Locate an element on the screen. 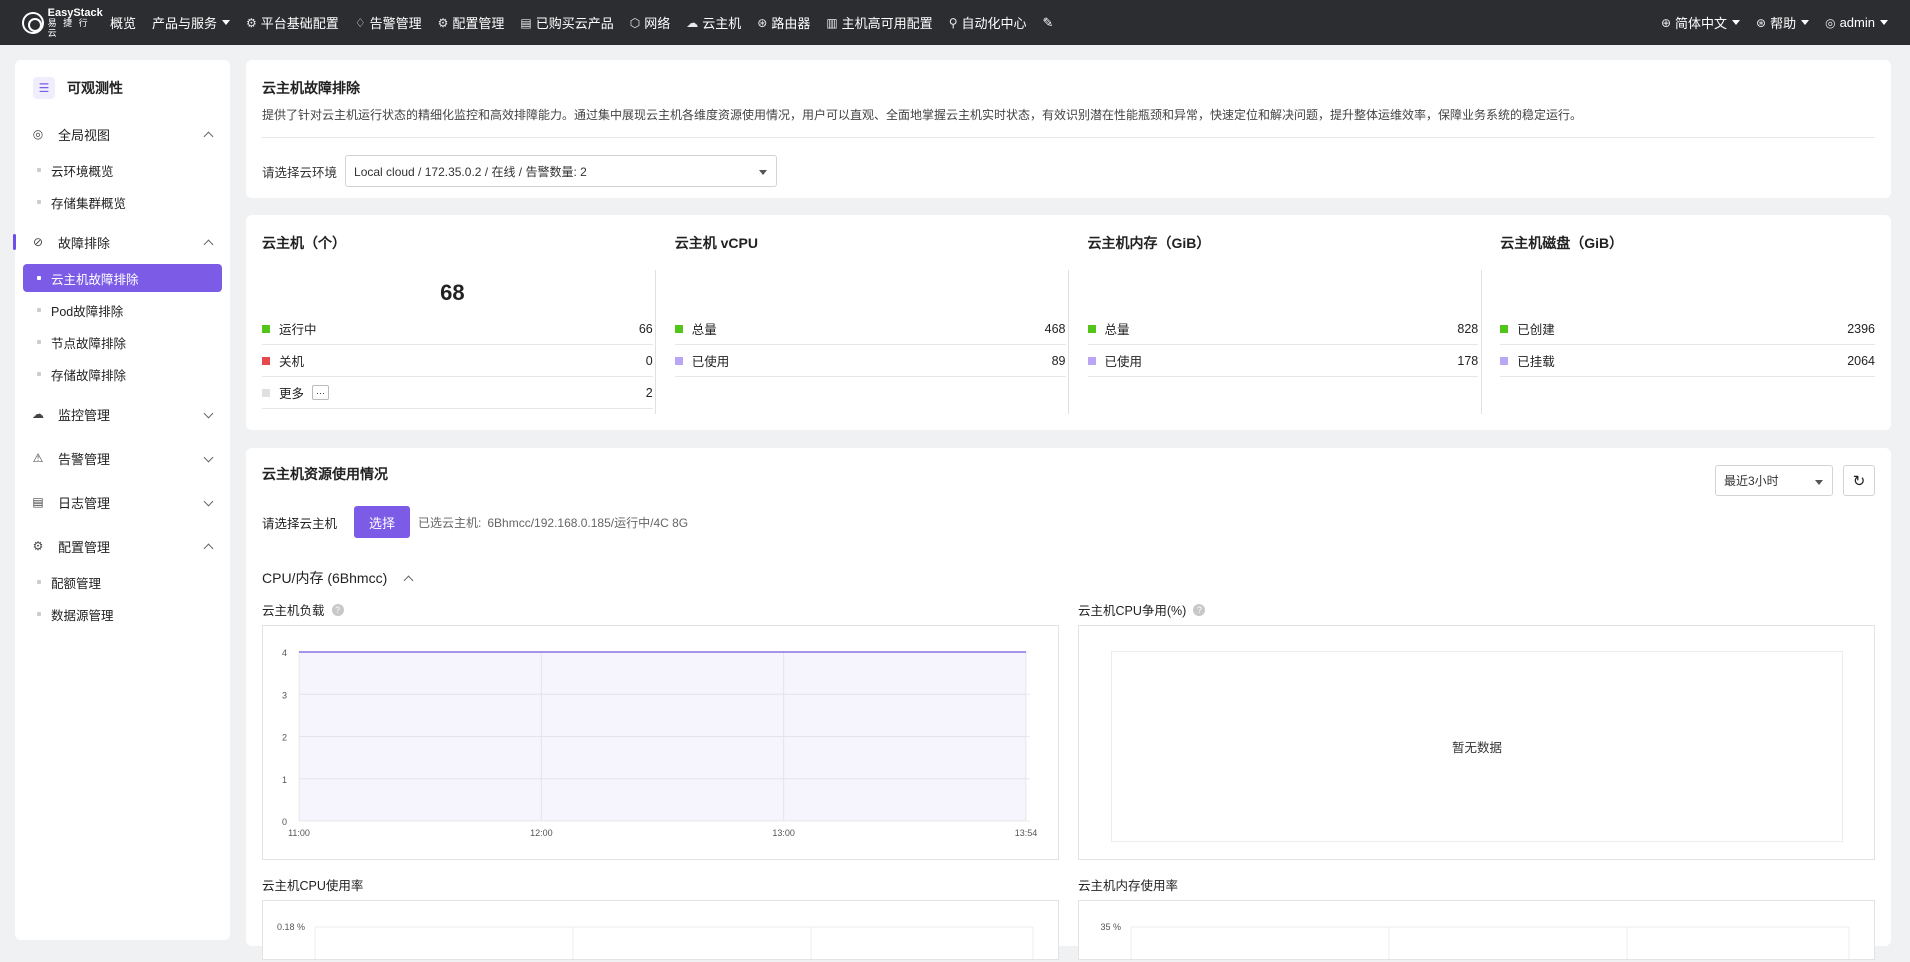 This screenshot has width=1910, height=962. nav-item-1: 产品与服务 is located at coordinates (191, 22).